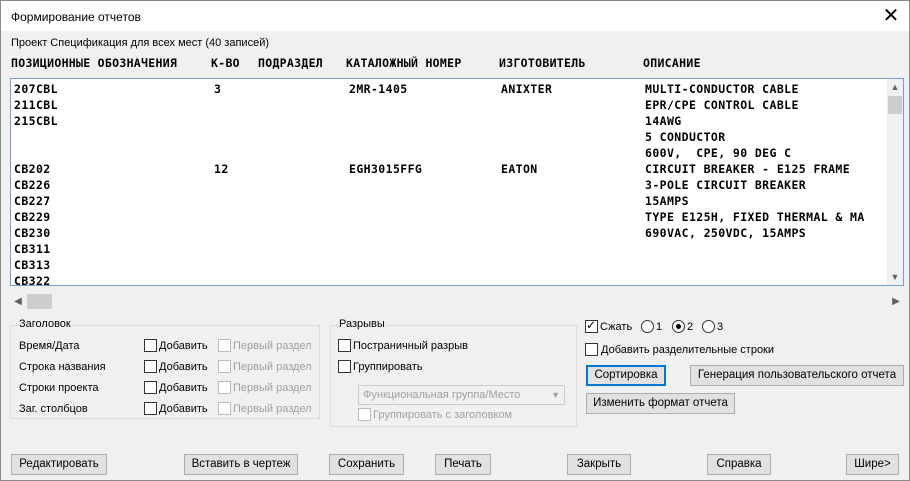  I want to click on compress-radio-2-label: 2, so click(690, 327).